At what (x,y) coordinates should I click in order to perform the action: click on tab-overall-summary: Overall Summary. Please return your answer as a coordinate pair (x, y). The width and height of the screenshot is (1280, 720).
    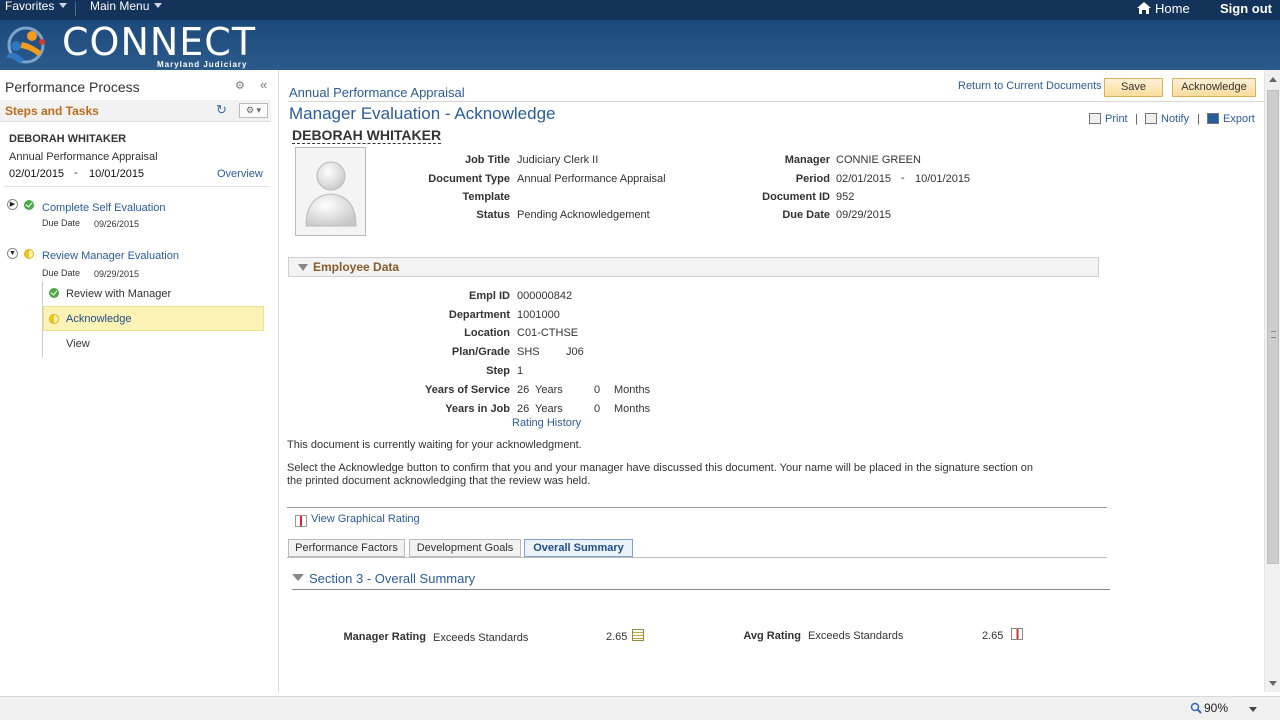
    Looking at the image, I should click on (578, 548).